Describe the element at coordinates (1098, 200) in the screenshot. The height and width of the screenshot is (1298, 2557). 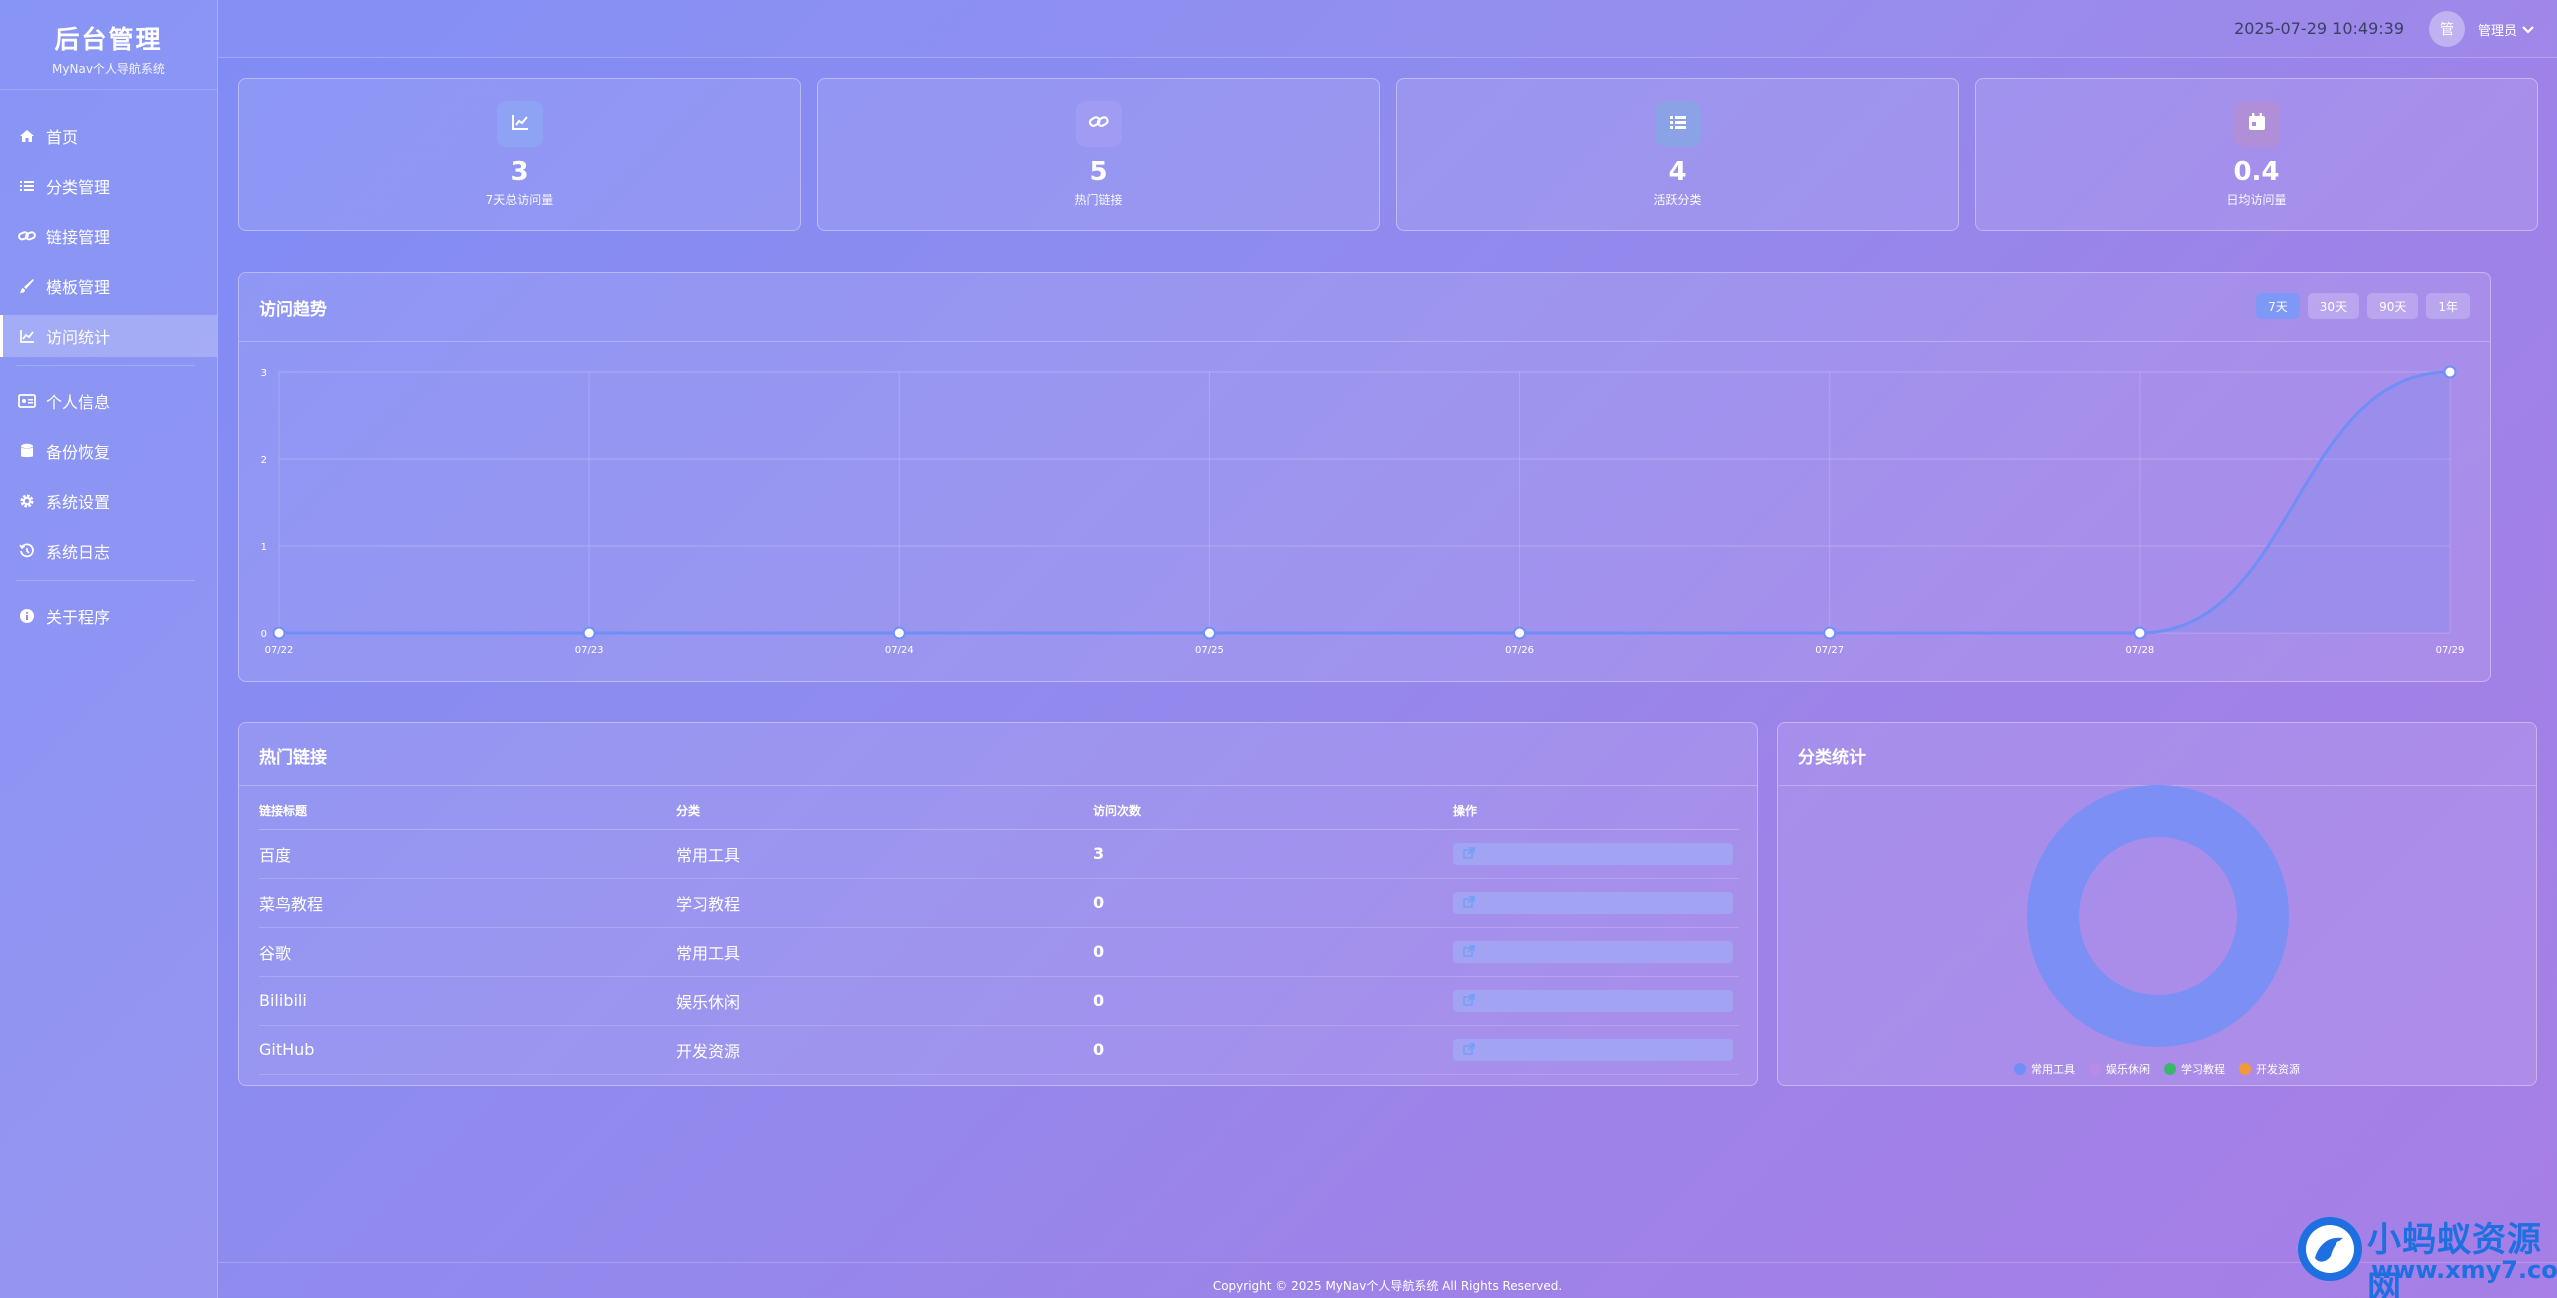
I see `stat-label: 热门链接` at that location.